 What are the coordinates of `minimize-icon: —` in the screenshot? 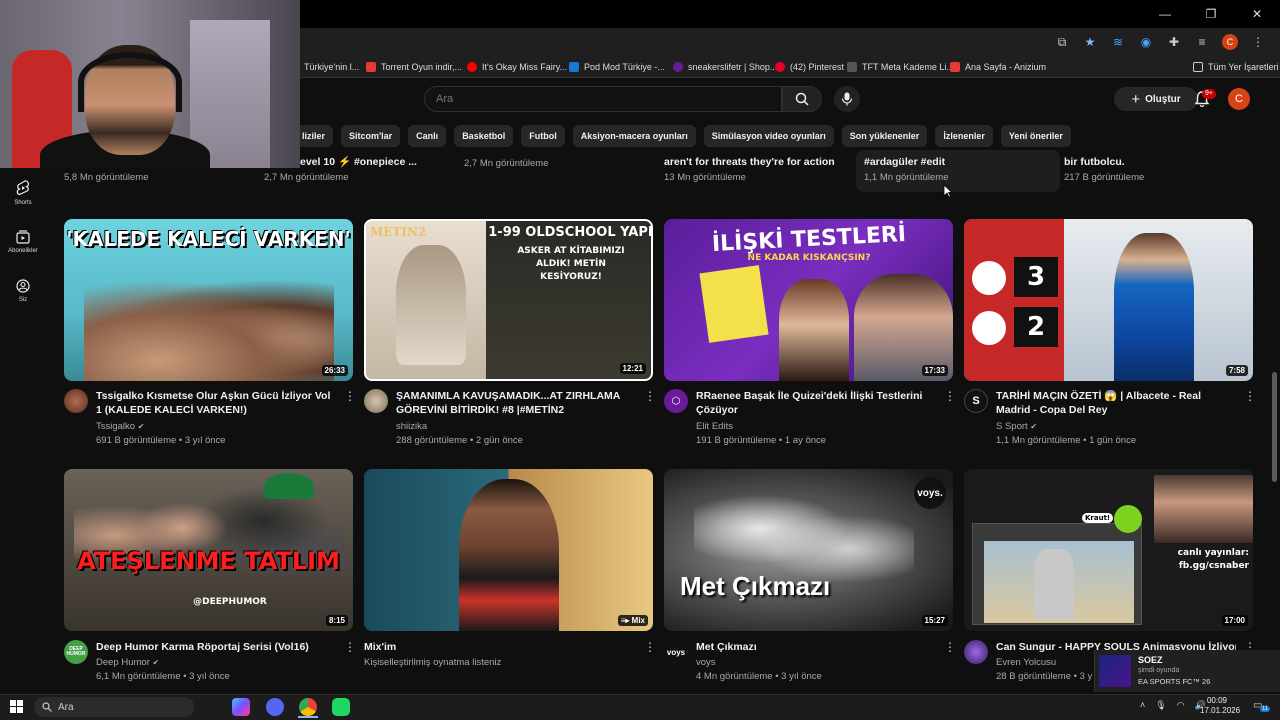 It's located at (1165, 14).